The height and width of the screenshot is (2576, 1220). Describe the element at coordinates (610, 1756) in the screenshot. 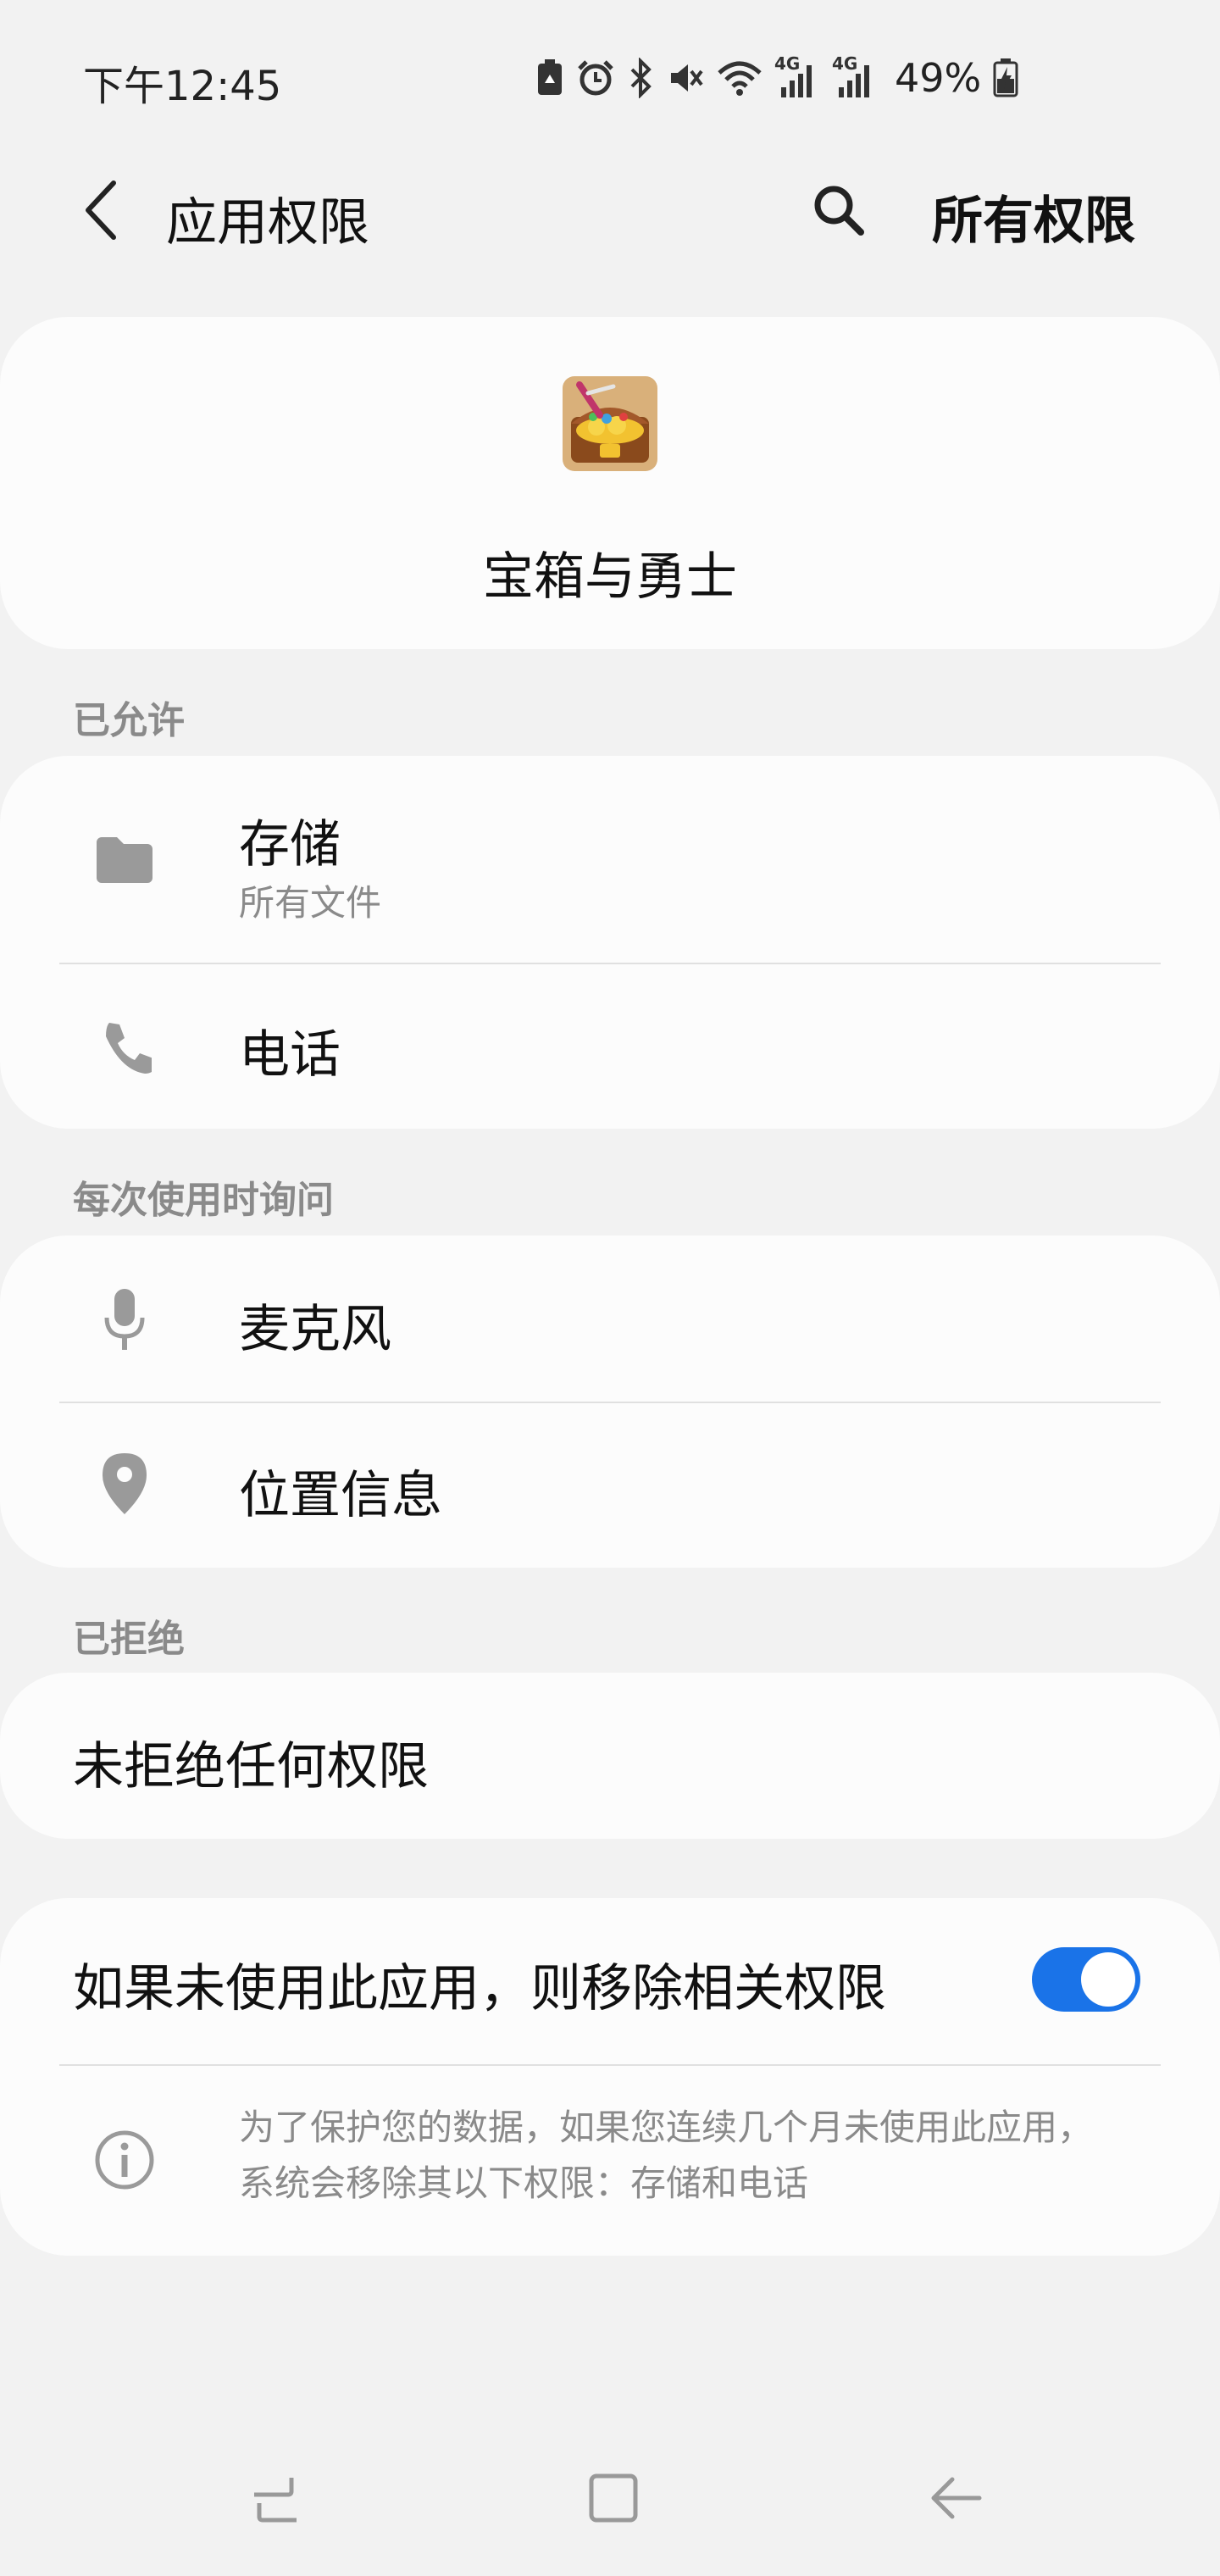

I see `denied-permissions-card: 未拒绝任何权限` at that location.